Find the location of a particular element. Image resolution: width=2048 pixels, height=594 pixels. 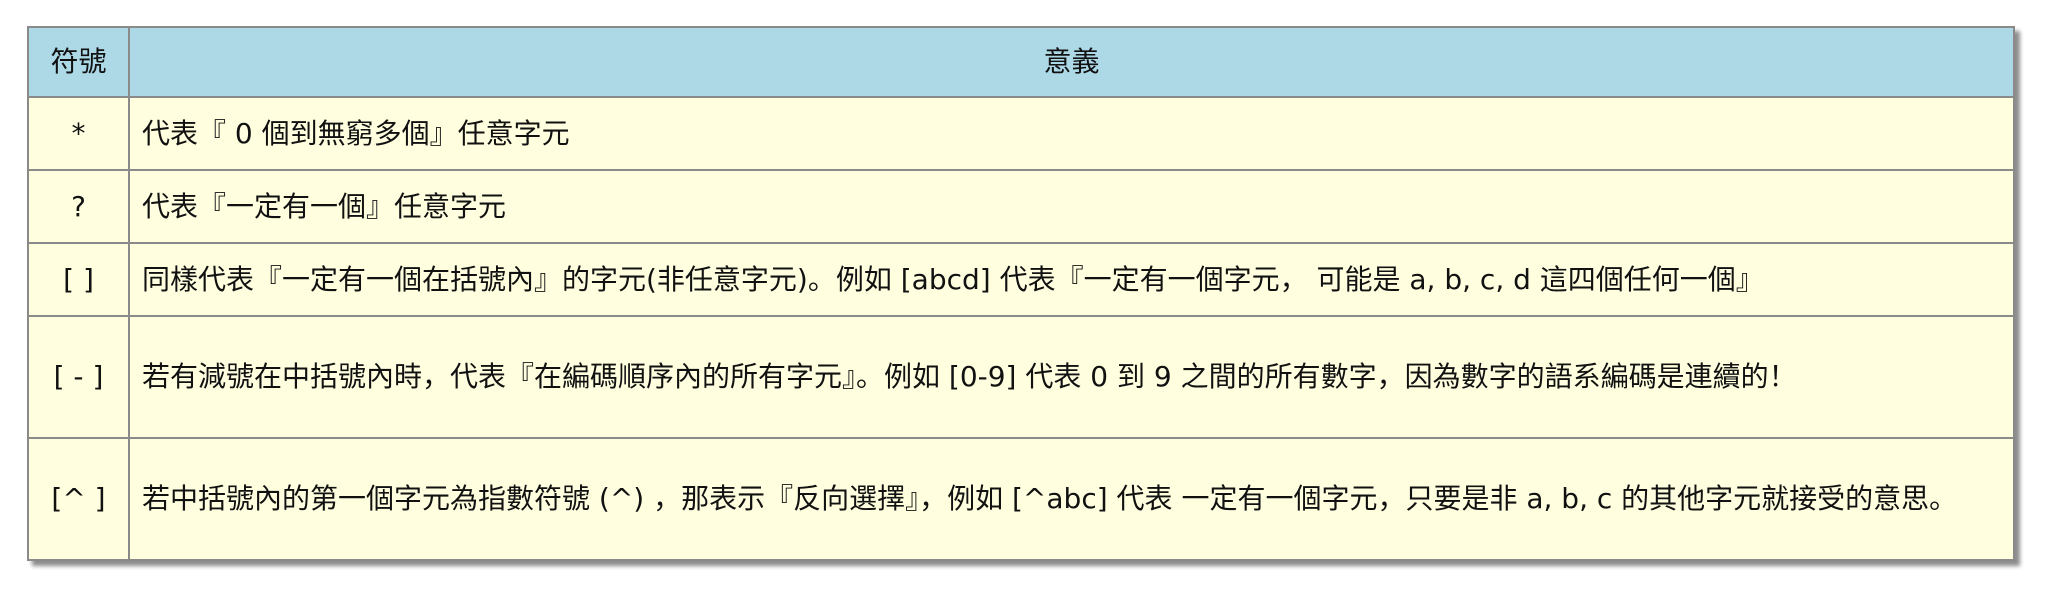

meaning-cell: 代表『 0 個到無窮多個』任意字元 is located at coordinates (1071, 133).